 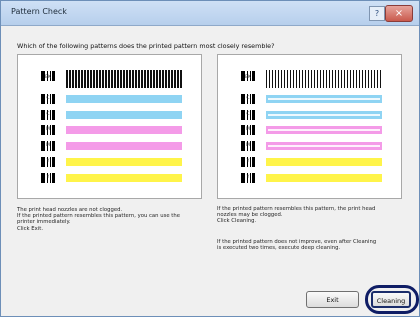 I want to click on clogged-yellow-label-2: Y, so click(x=248, y=177).